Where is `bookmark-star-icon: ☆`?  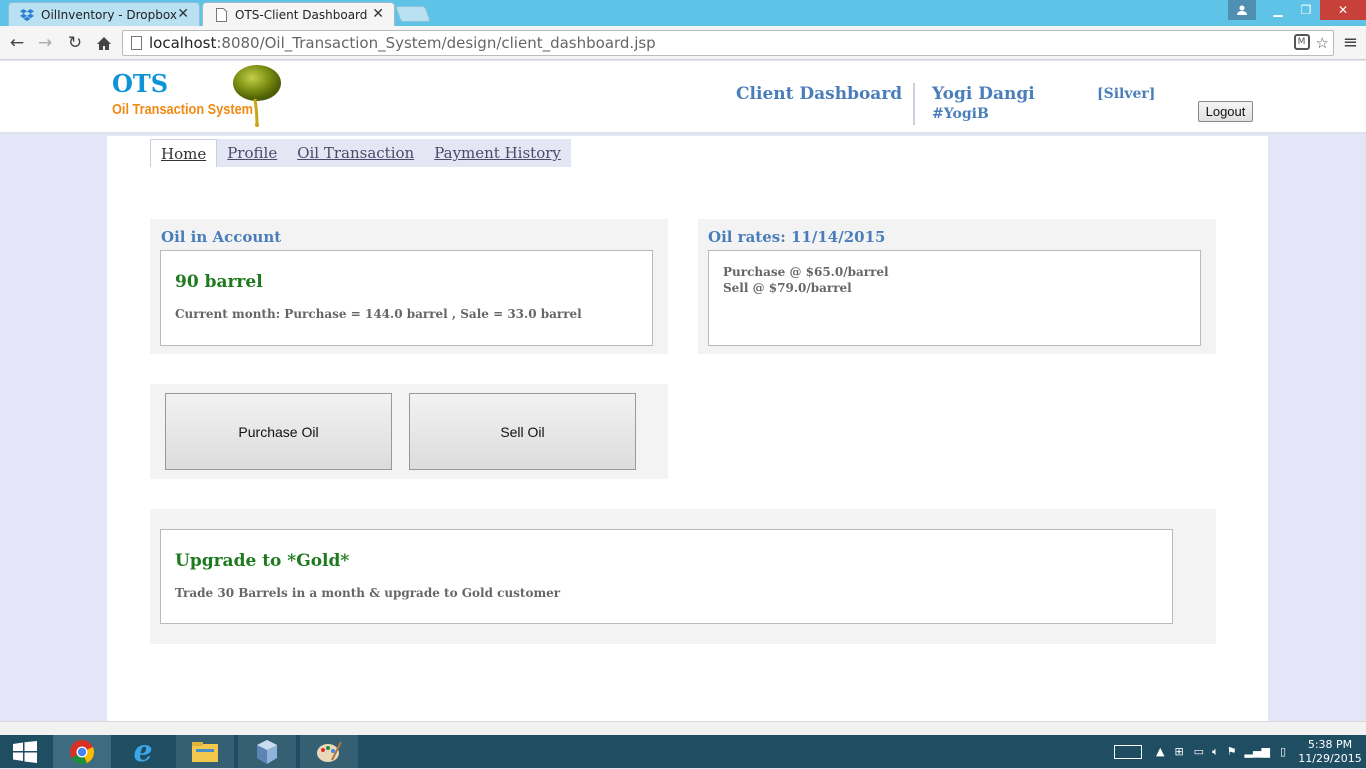
bookmark-star-icon: ☆ is located at coordinates (1322, 43).